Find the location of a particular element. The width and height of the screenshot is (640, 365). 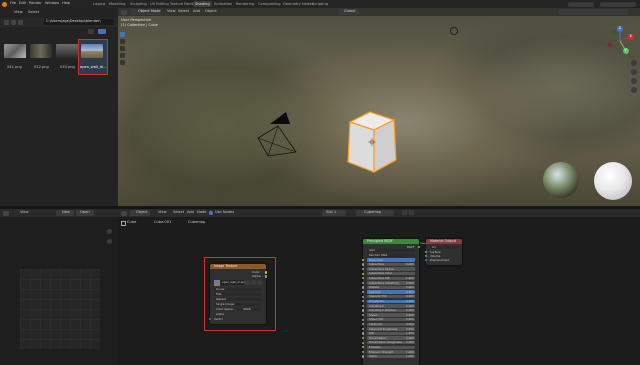

file-thumb-open-wall is located at coordinates (92, 51).